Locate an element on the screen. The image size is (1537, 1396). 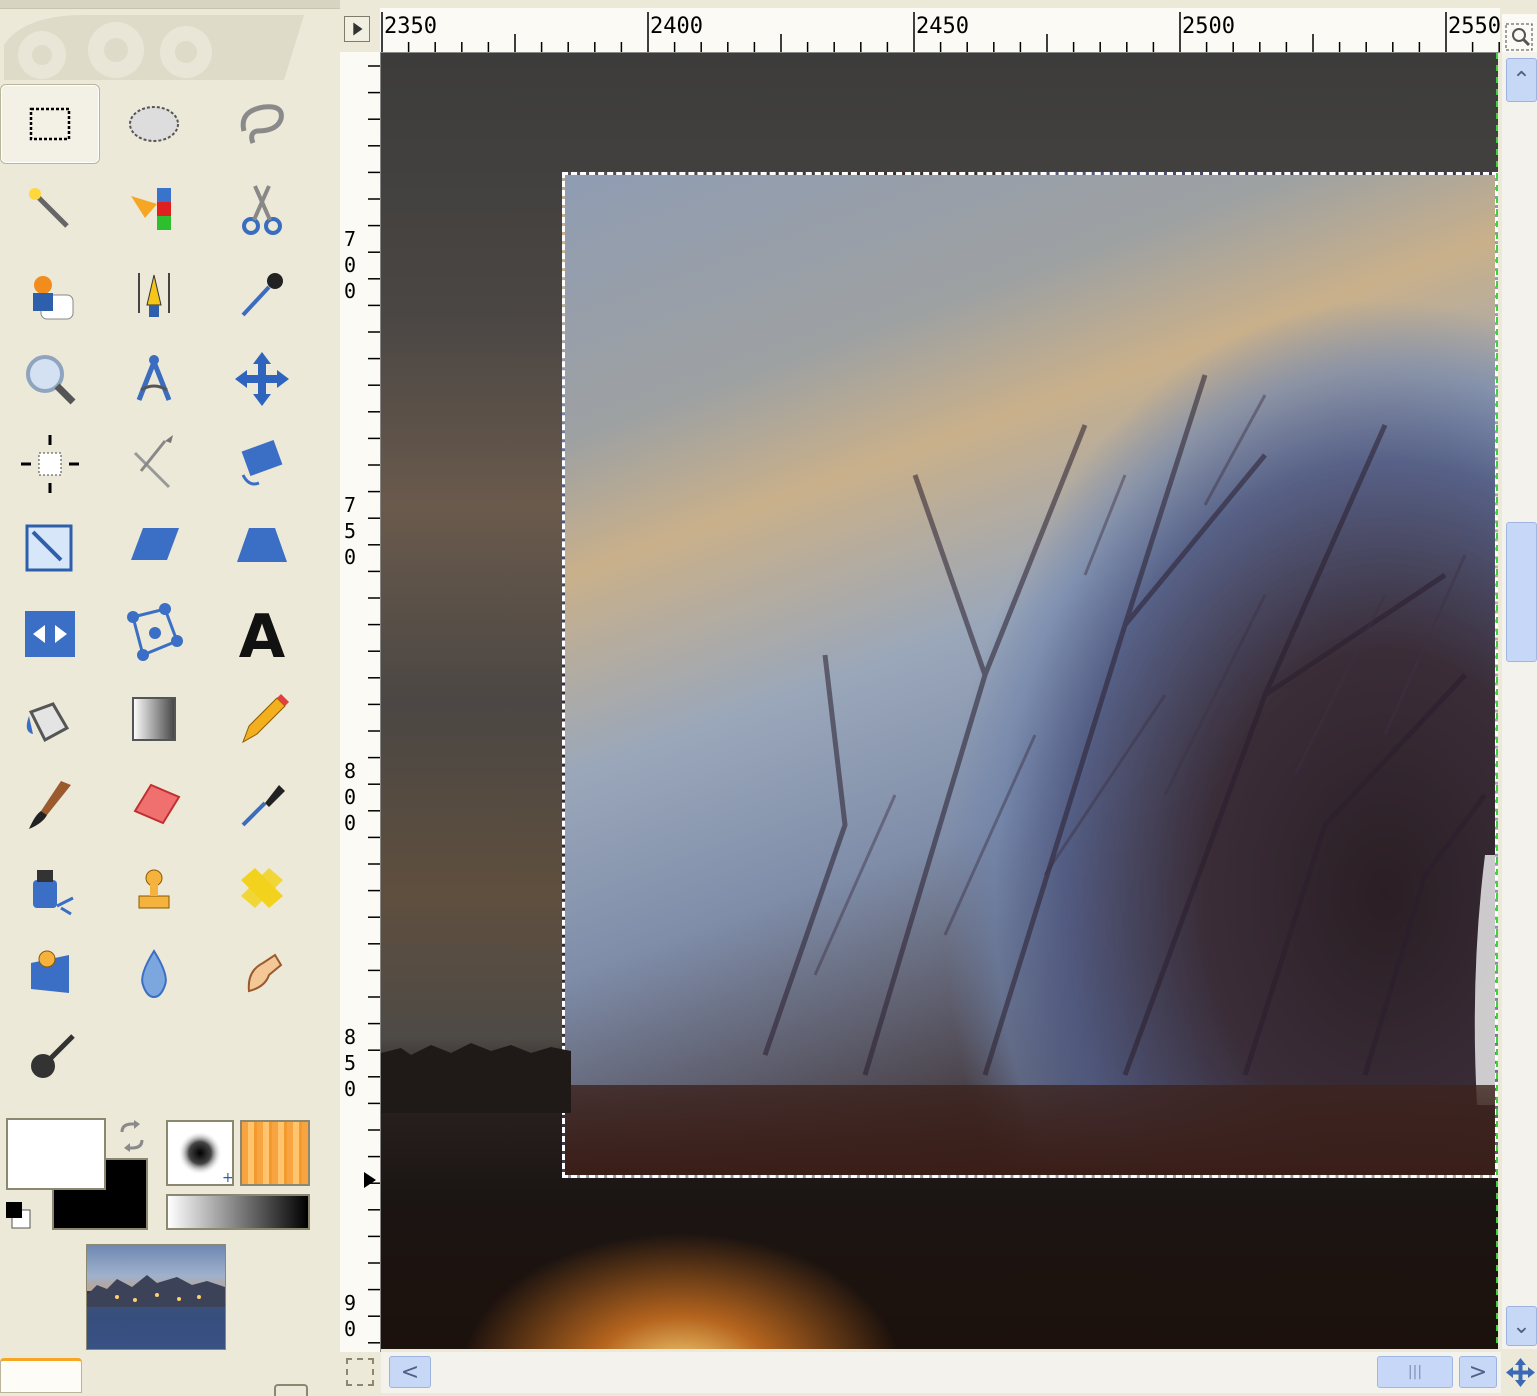
tool-cage is located at coordinates (154, 634).